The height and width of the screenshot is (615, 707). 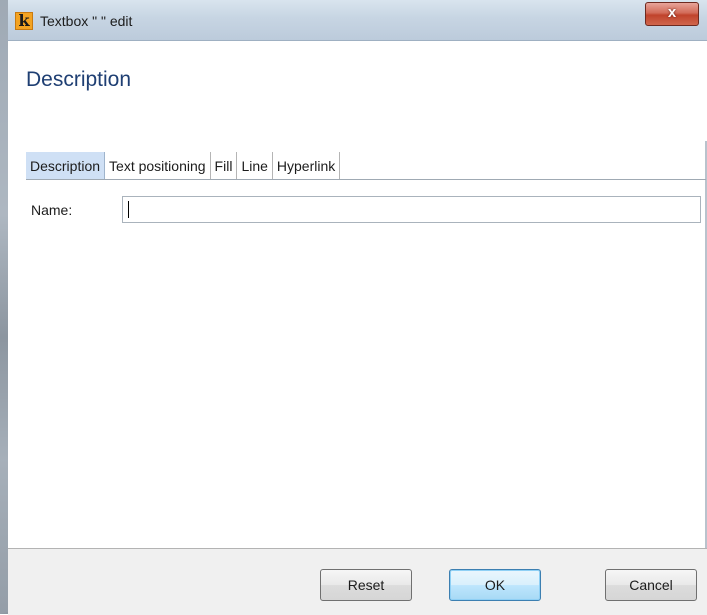 What do you see at coordinates (255, 166) in the screenshot?
I see `tab-line: Line` at bounding box center [255, 166].